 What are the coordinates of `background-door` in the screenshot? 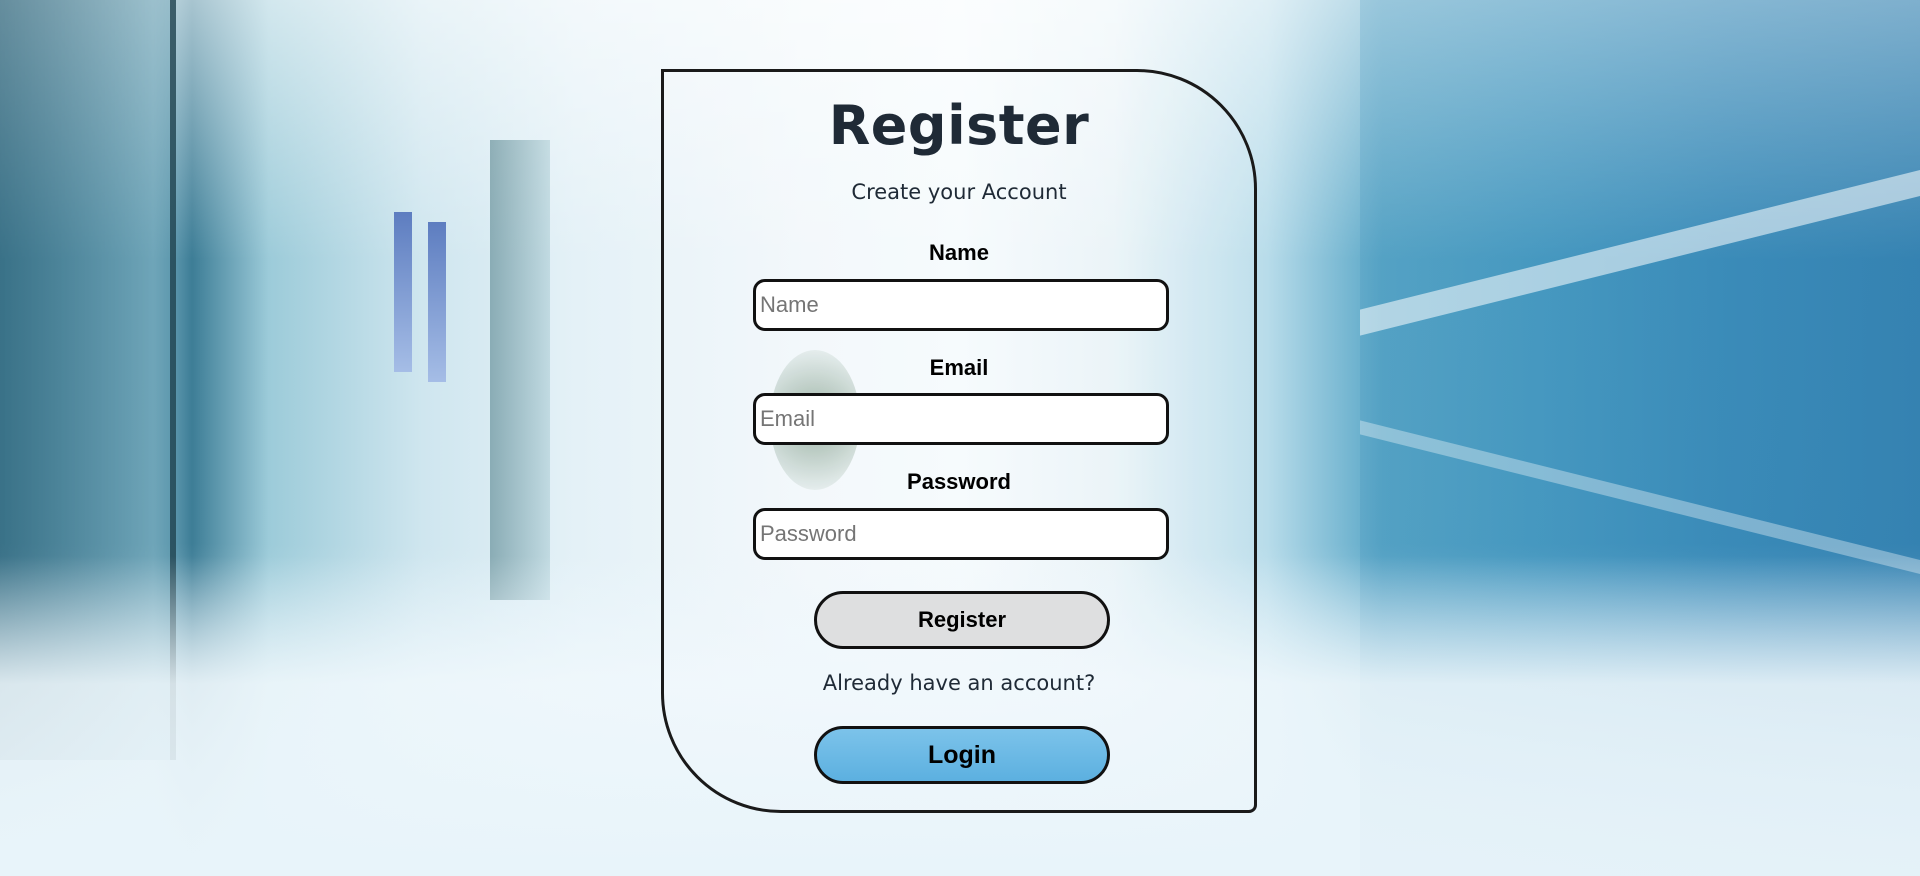 It's located at (520, 370).